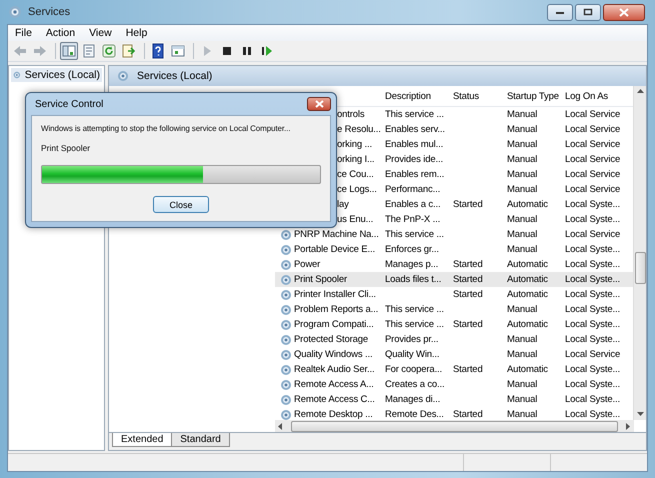  Describe the element at coordinates (628, 426) in the screenshot. I see `scroll-right-icon` at that location.